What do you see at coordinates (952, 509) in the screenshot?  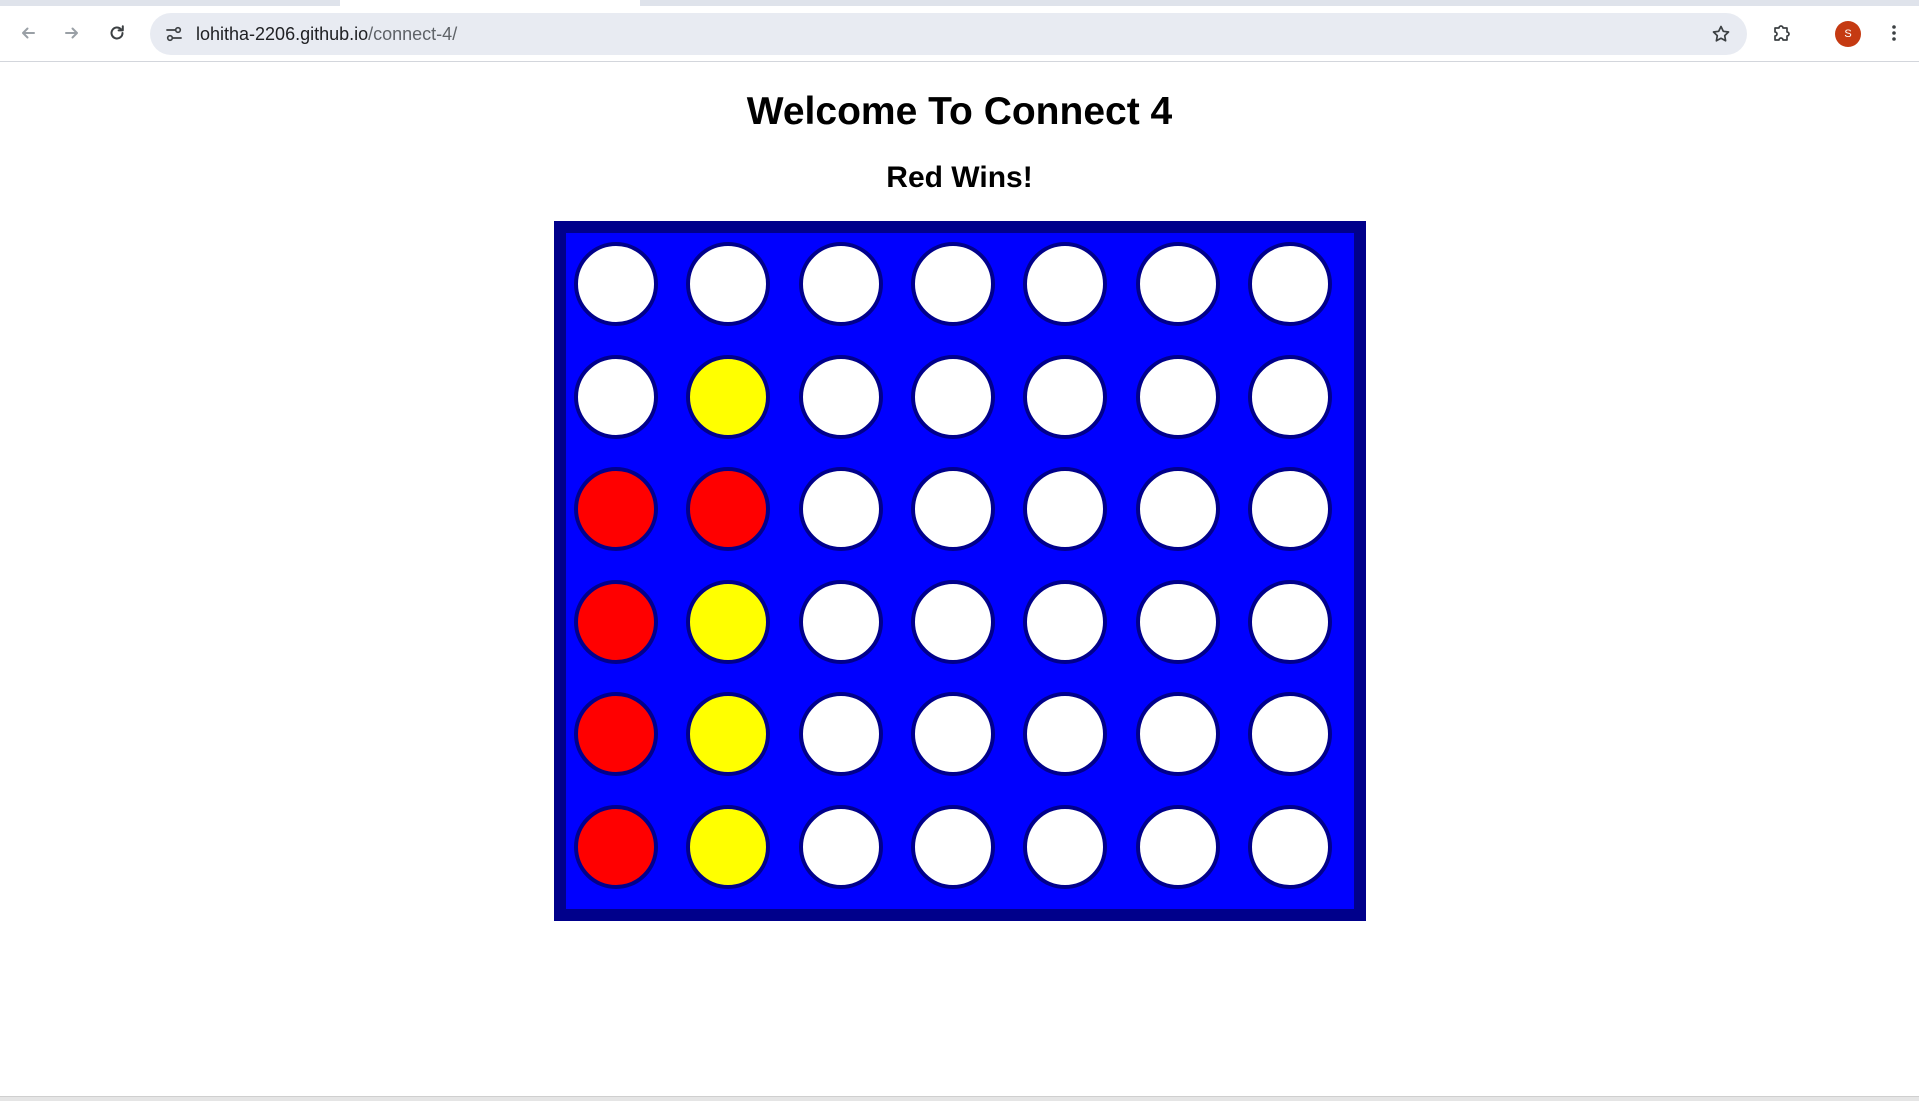 I see `board-cell-r3-c4` at bounding box center [952, 509].